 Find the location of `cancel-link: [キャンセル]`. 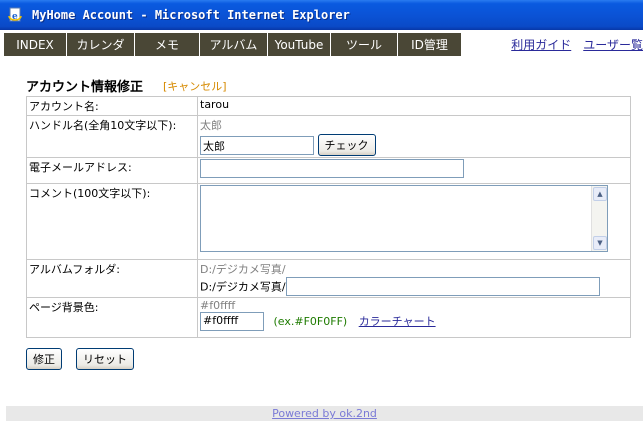

cancel-link: [キャンセル] is located at coordinates (195, 86).